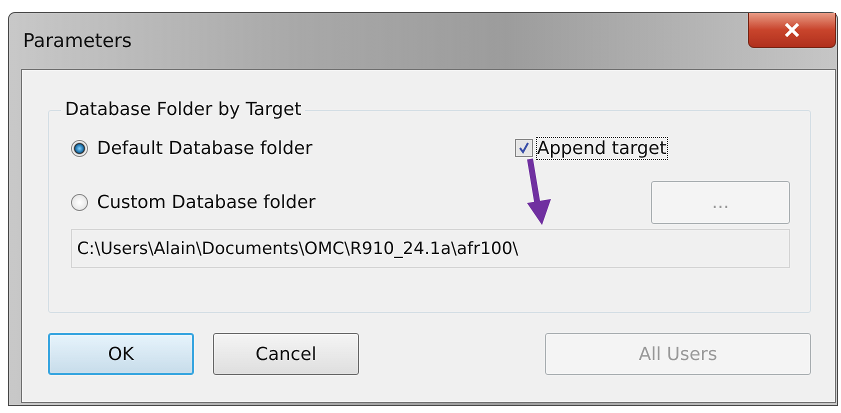 Image resolution: width=841 pixels, height=413 pixels. What do you see at coordinates (121, 354) in the screenshot?
I see `dialog-button: OK` at bounding box center [121, 354].